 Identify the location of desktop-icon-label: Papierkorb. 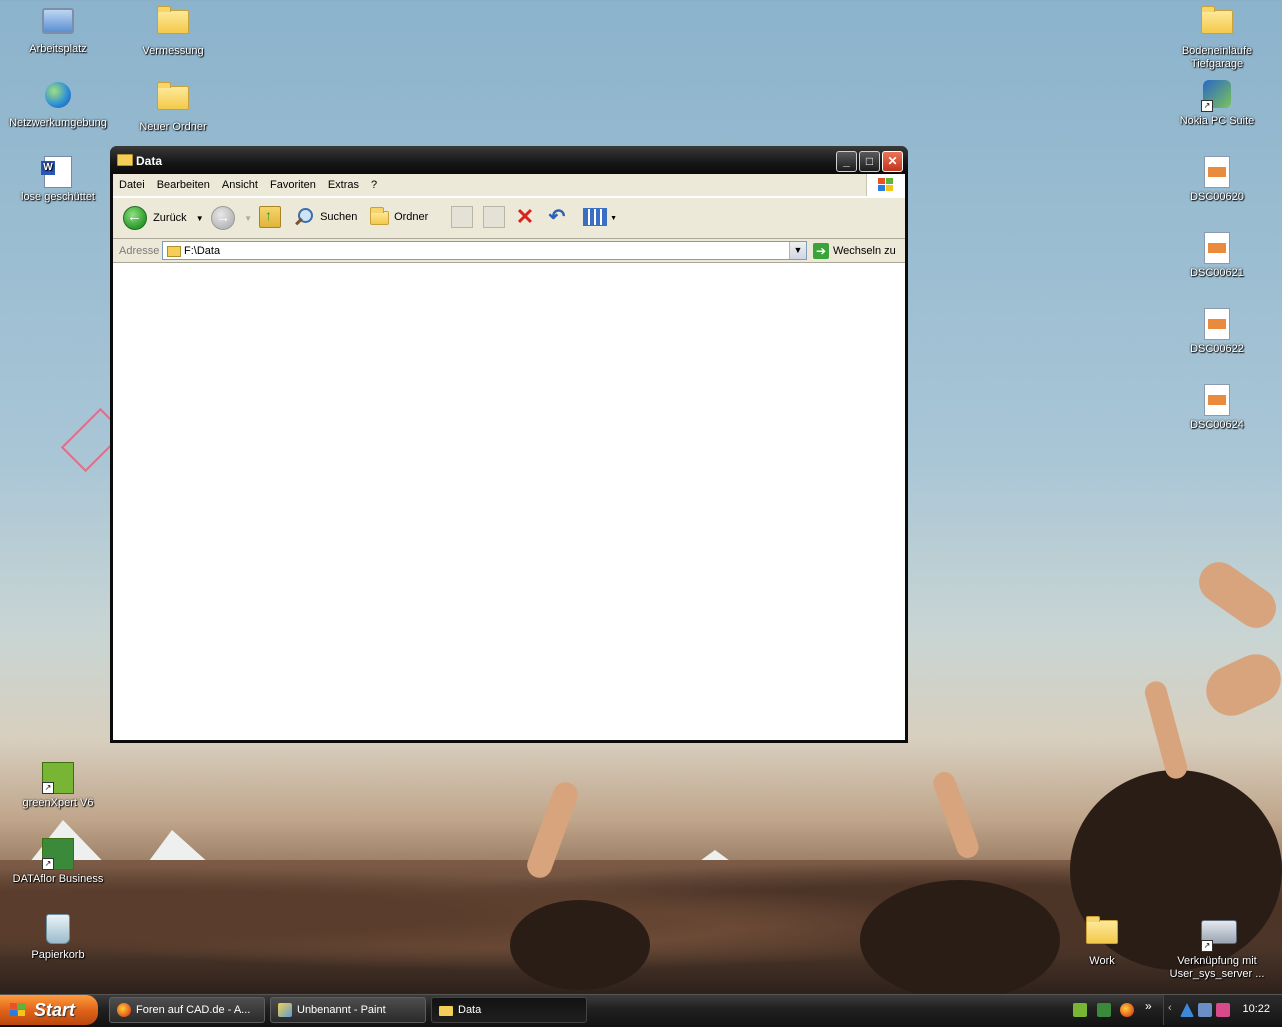
(58, 955).